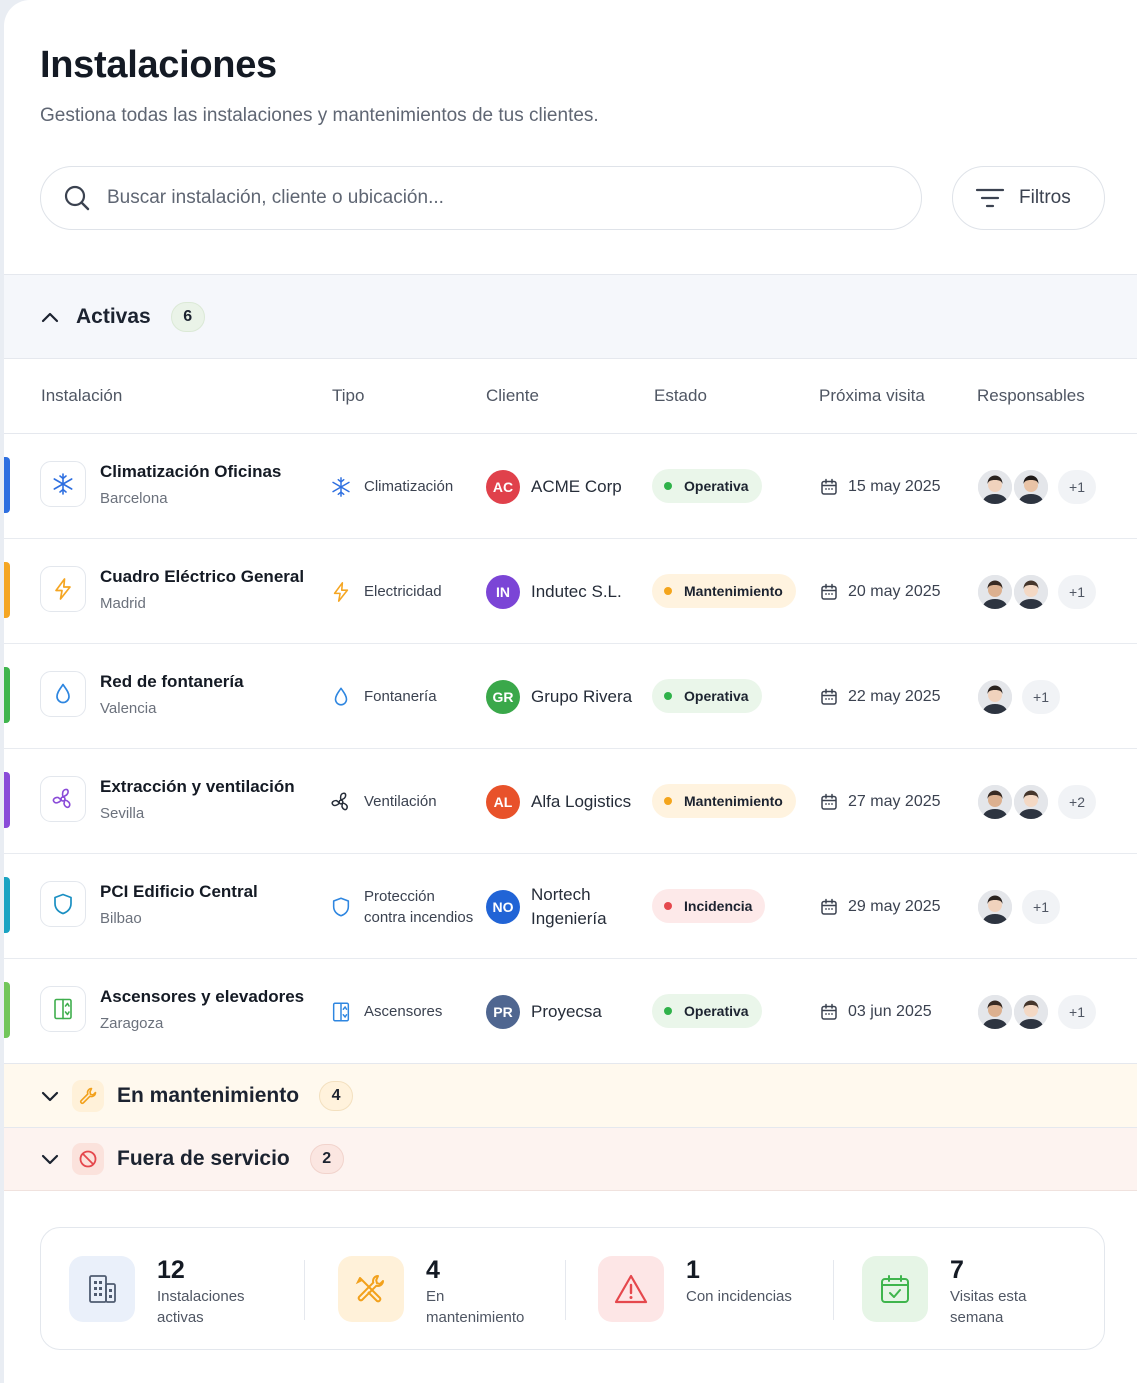 Image resolution: width=1137 pixels, height=1383 pixels. What do you see at coordinates (400, 696) in the screenshot?
I see `type-label: Fontanería` at bounding box center [400, 696].